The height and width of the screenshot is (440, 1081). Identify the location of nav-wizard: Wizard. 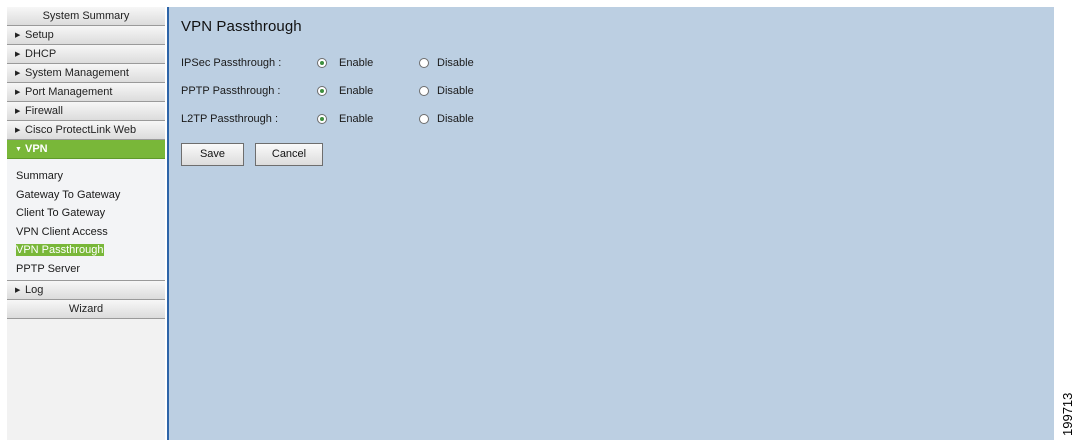
(86, 309).